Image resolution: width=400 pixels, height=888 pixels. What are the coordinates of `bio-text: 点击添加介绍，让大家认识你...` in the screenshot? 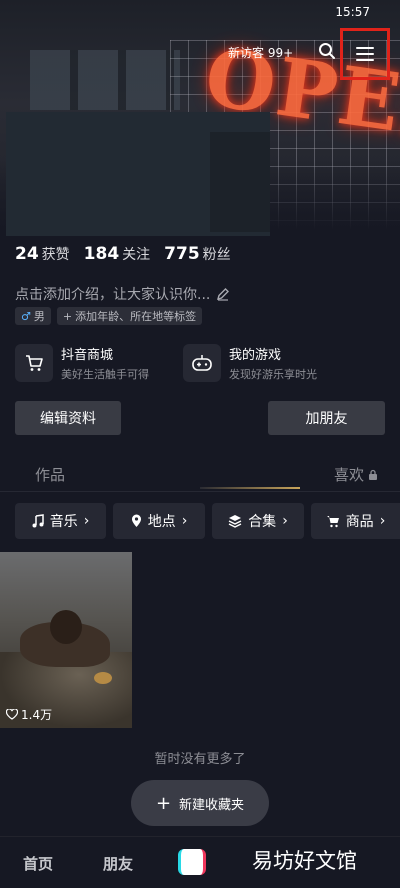 It's located at (113, 295).